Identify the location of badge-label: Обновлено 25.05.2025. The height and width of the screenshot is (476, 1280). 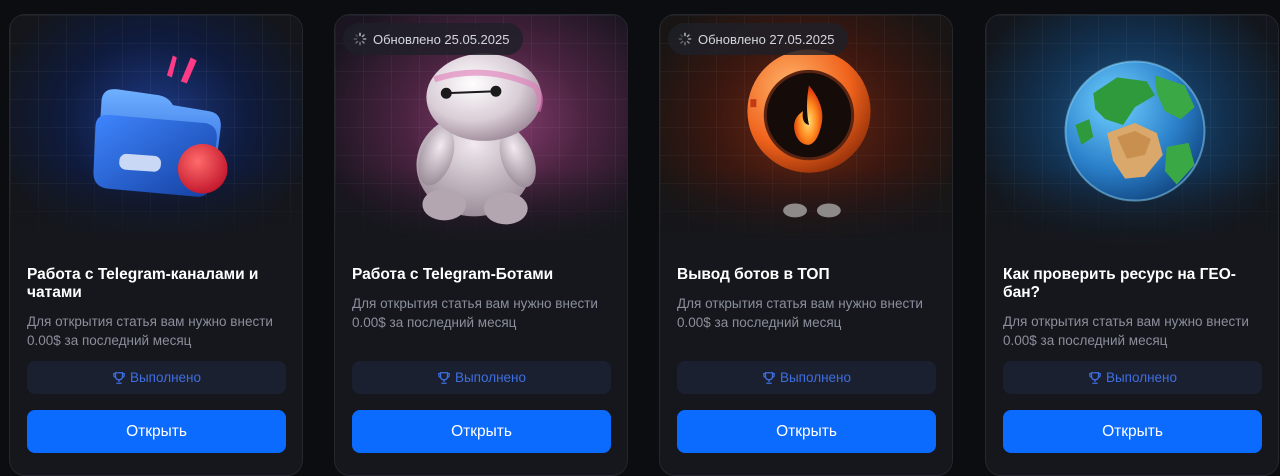
(441, 39).